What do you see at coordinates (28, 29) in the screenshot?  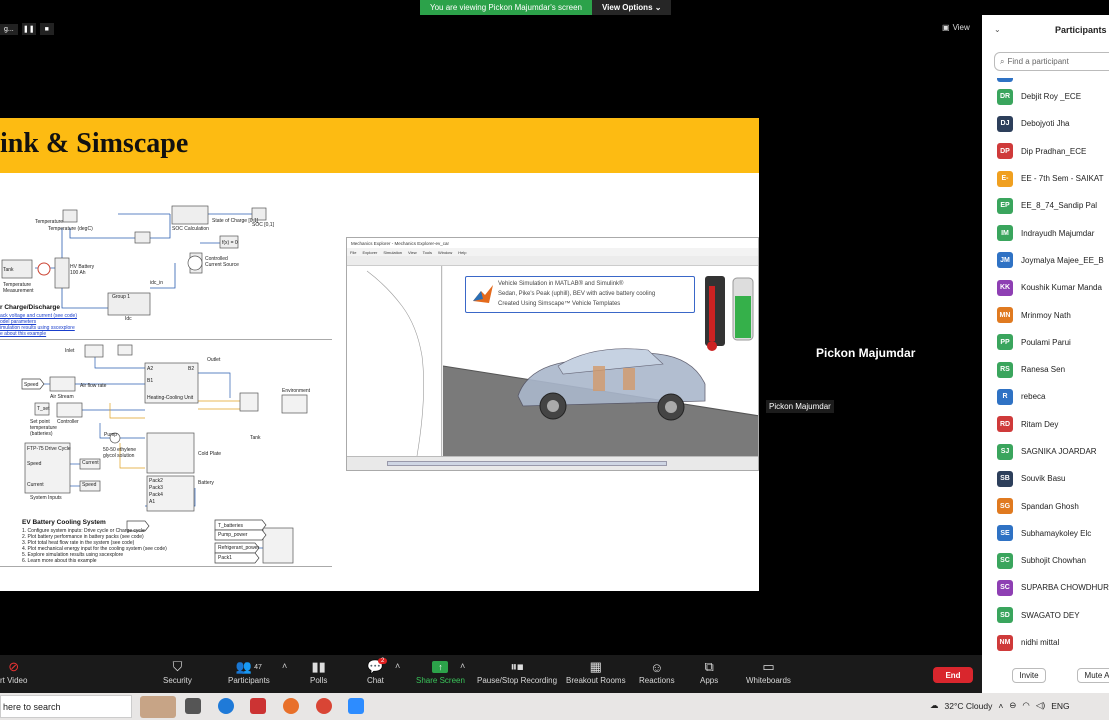 I see `pause-icon: ❚❚` at bounding box center [28, 29].